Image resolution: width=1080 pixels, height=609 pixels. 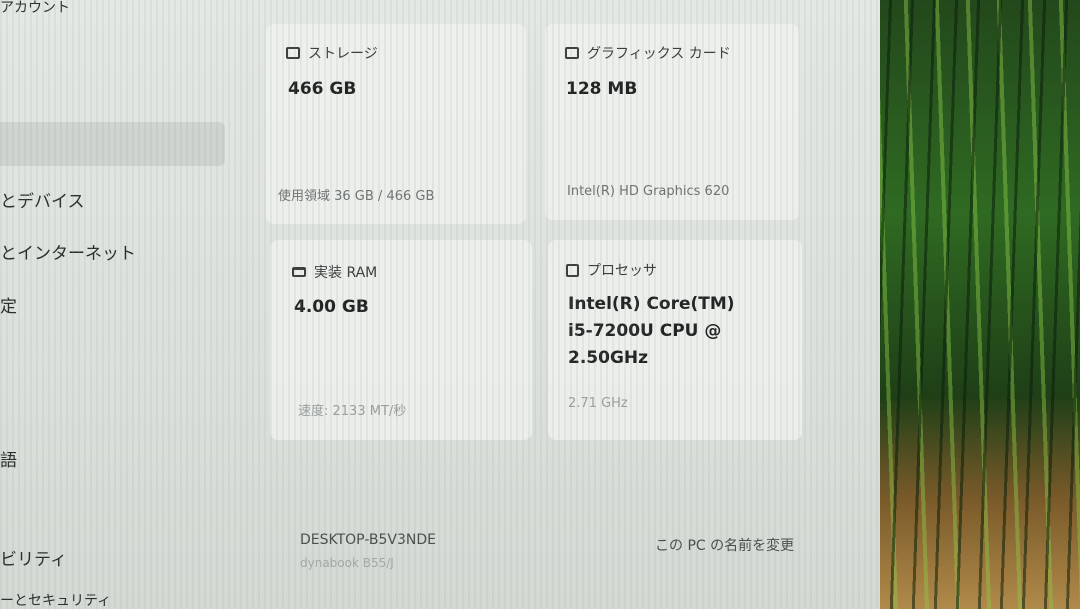 I want to click on storage-icon, so click(x=293, y=53).